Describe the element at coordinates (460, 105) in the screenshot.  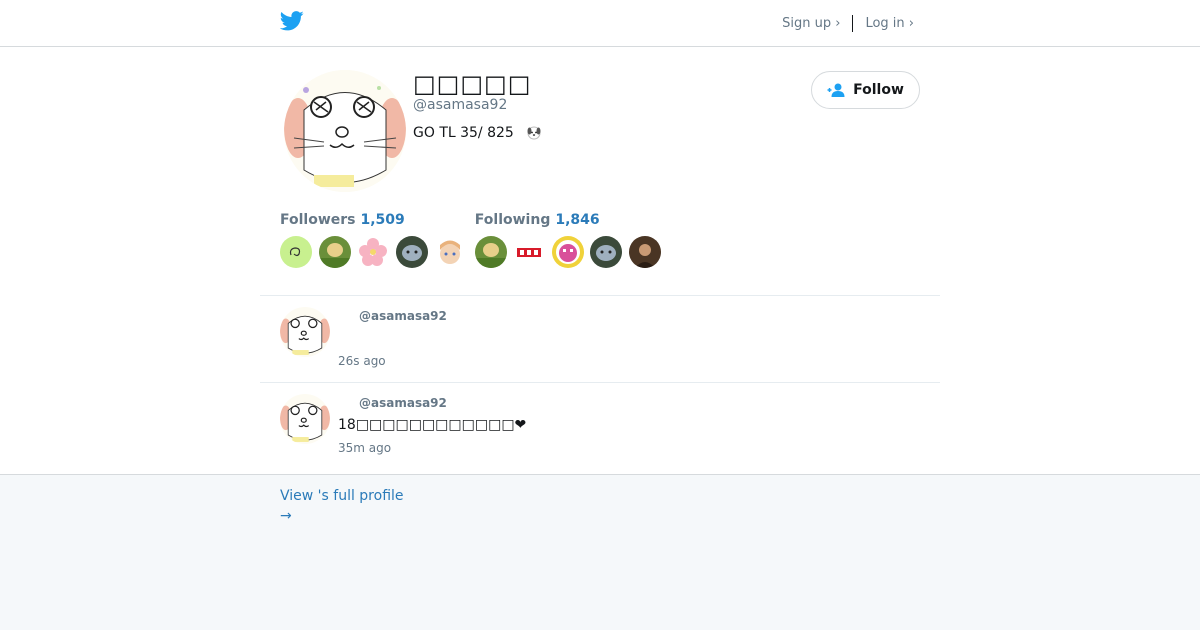
I see `profile-handle: @asamasa92` at that location.